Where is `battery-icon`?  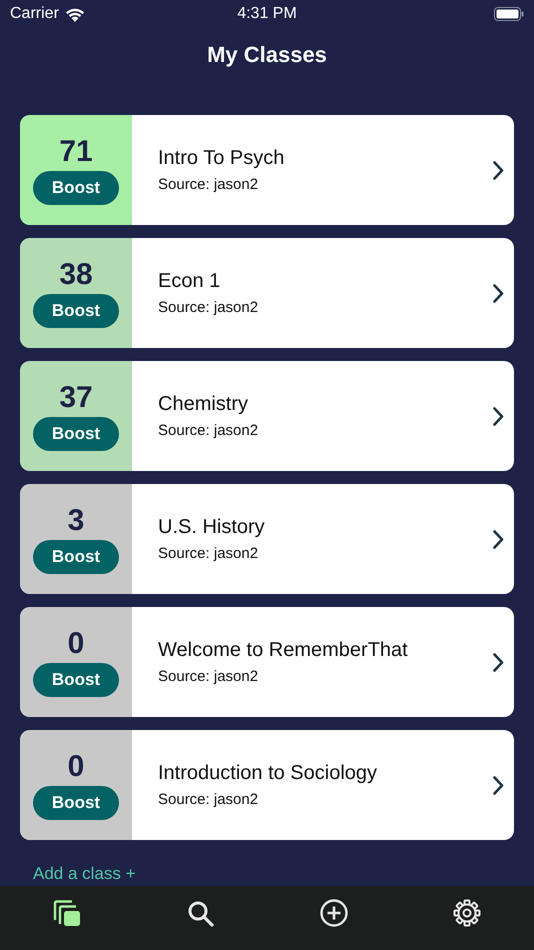
battery-icon is located at coordinates (509, 14).